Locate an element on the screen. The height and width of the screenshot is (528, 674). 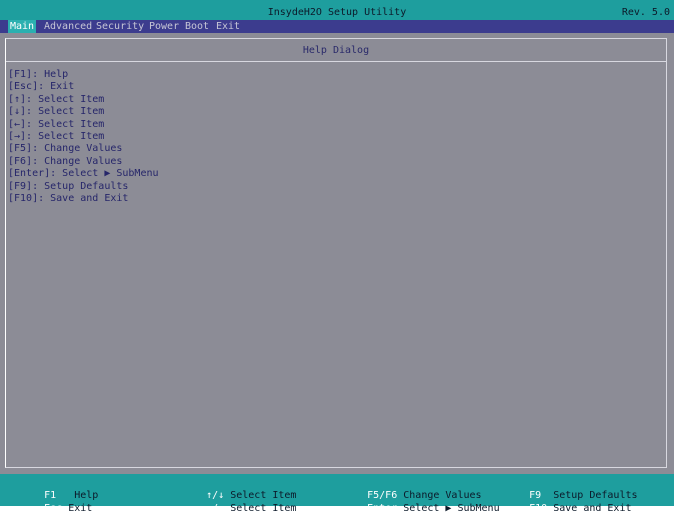
footer-esc-key: Esc is located at coordinates (53, 508).